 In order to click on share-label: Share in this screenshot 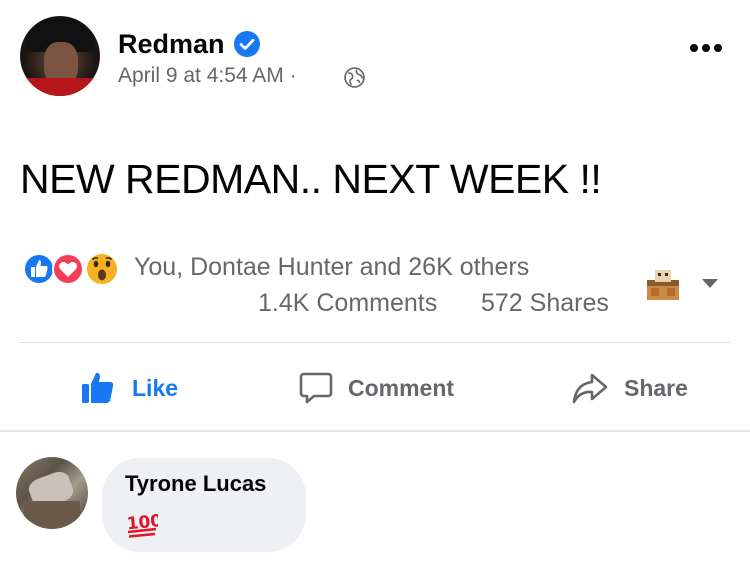, I will do `click(656, 387)`.